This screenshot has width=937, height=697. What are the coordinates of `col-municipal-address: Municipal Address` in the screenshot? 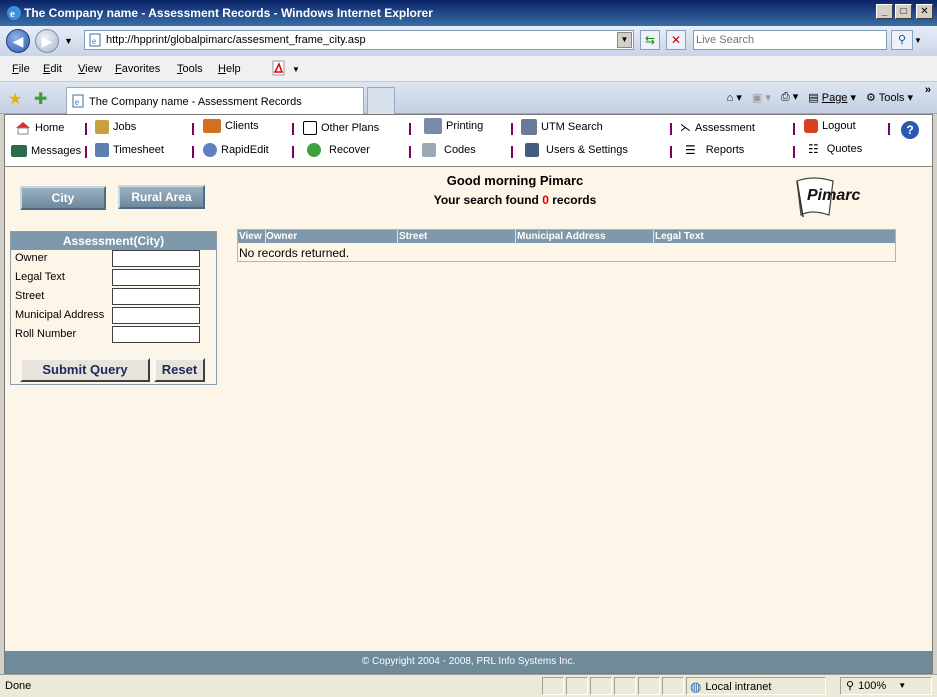 It's located at (561, 236).